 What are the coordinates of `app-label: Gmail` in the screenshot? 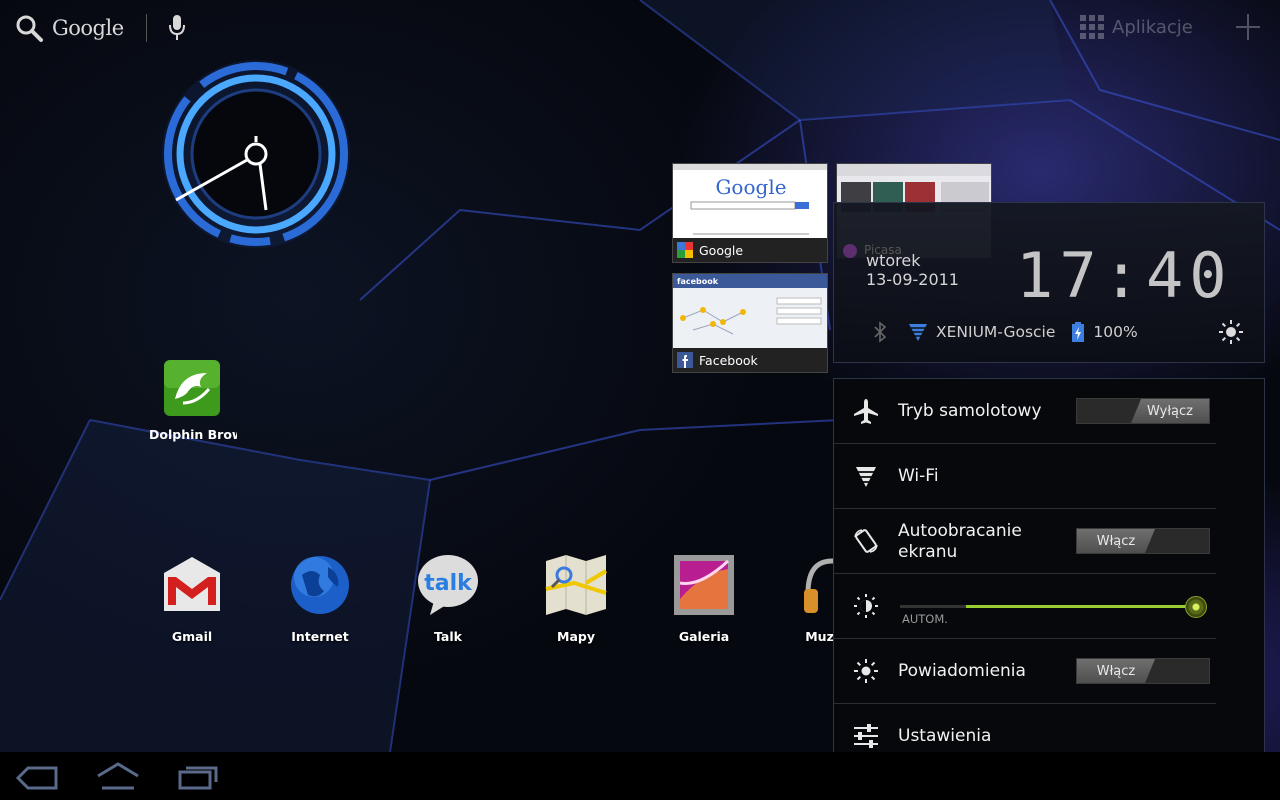 It's located at (192, 636).